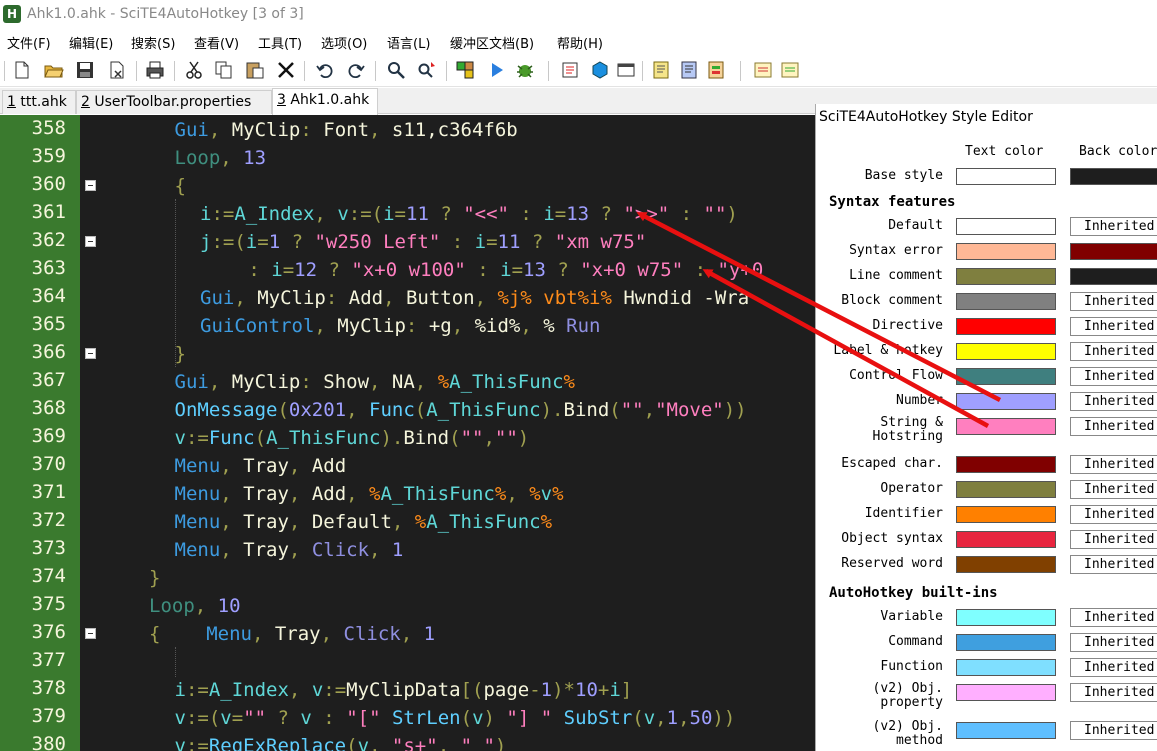  I want to click on fold-margin, so click(90, 433).